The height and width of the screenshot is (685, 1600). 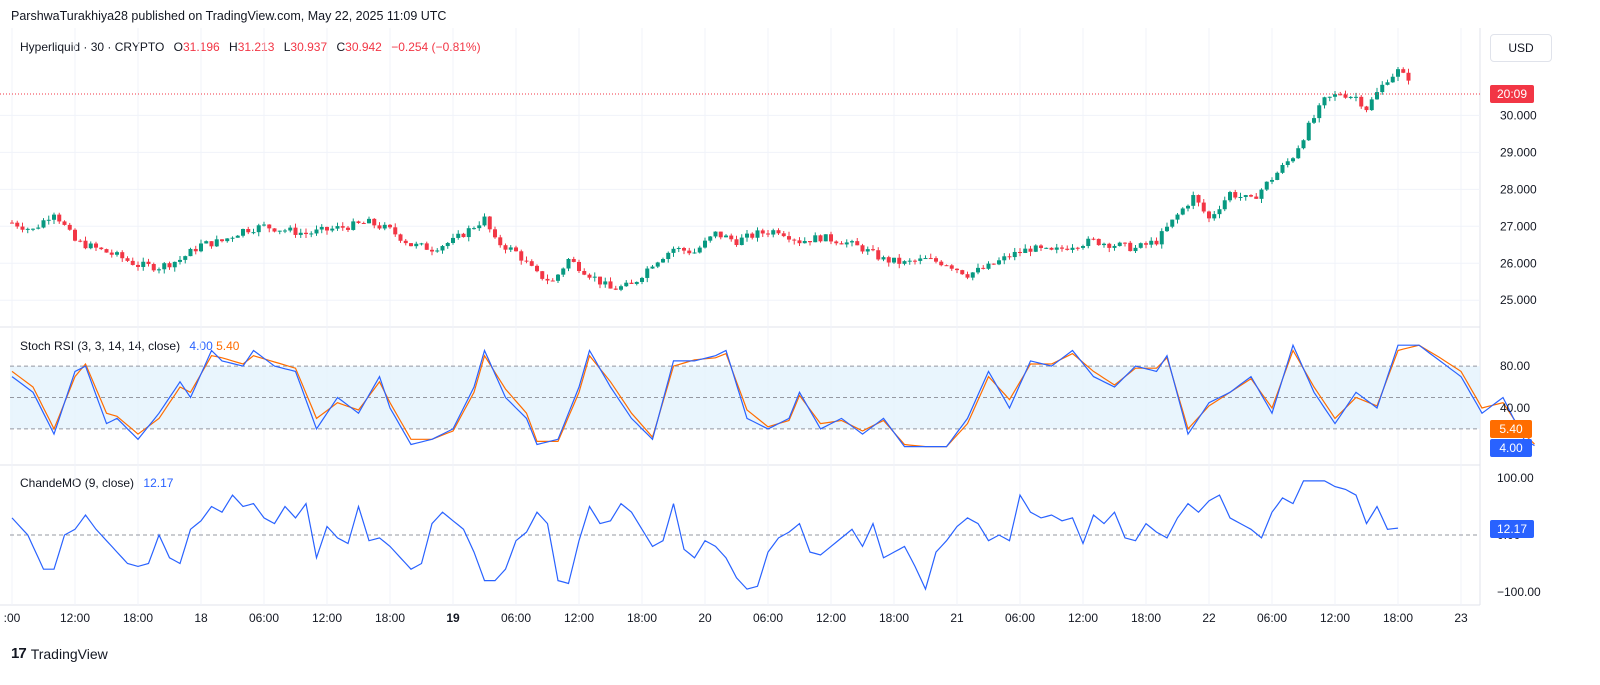 What do you see at coordinates (1518, 300) in the screenshot?
I see `price-tick-label: 25.000` at bounding box center [1518, 300].